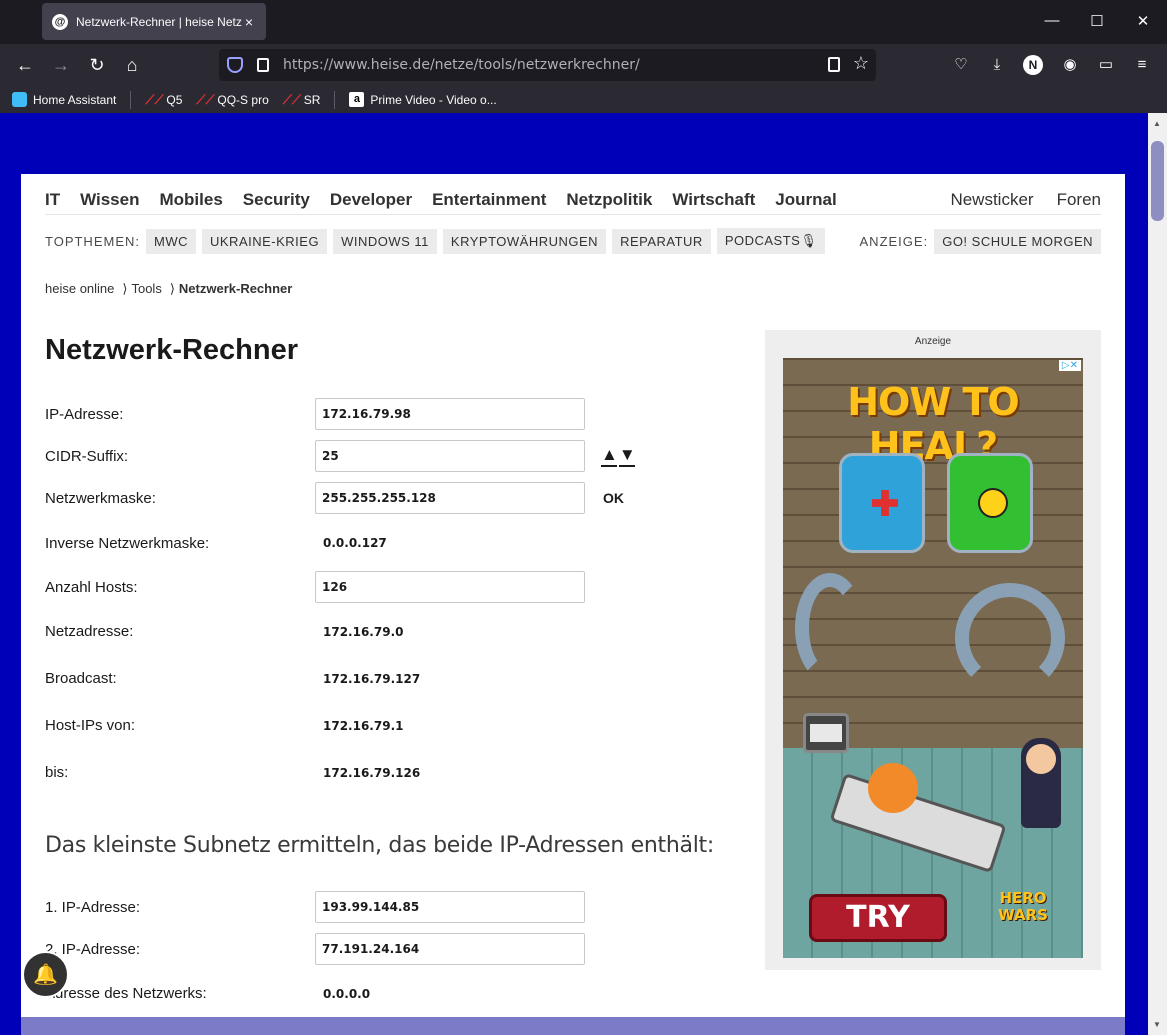 The image size is (1167, 1035). Describe the element at coordinates (45, 974) in the screenshot. I see `notification-bell-icon: 🔔` at that location.